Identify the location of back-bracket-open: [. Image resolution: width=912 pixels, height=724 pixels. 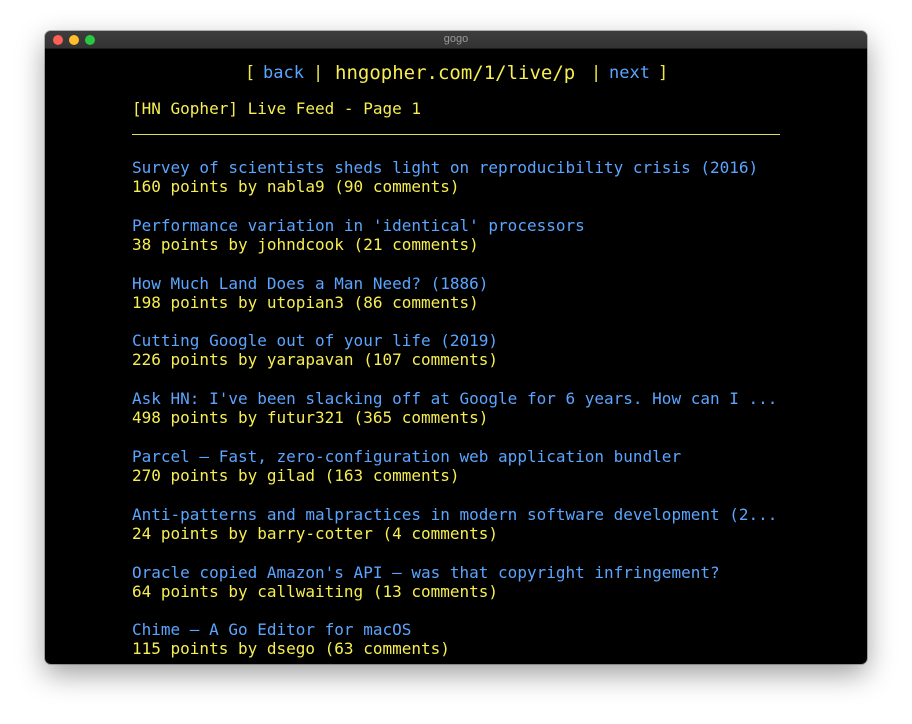
(250, 73).